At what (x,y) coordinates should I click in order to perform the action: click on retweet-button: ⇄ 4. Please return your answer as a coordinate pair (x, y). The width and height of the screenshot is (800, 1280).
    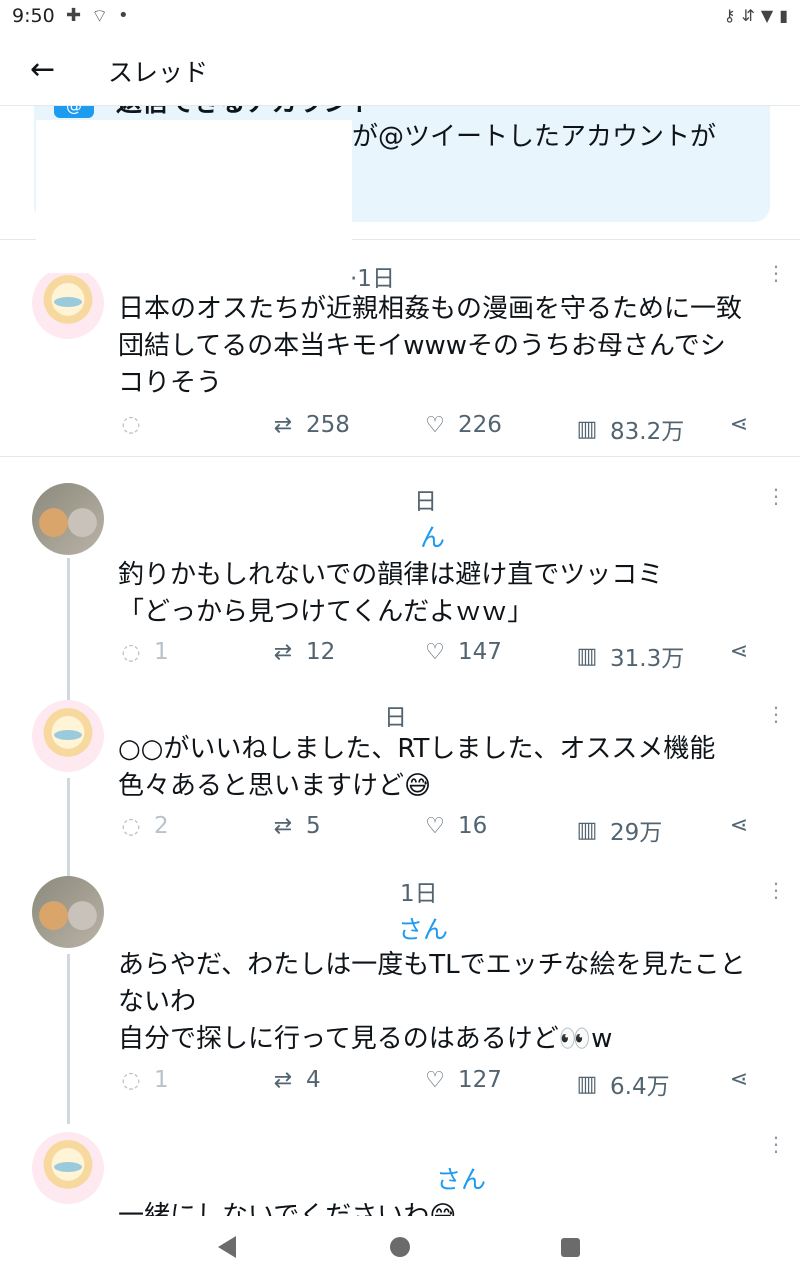
    Looking at the image, I should click on (295, 1080).